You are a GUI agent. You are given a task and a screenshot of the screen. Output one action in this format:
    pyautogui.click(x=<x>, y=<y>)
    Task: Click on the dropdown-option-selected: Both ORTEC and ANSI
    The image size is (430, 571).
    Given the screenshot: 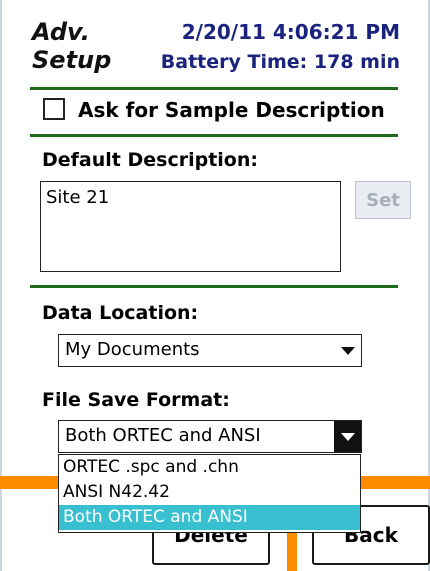 What is the action you would take?
    pyautogui.click(x=209, y=517)
    